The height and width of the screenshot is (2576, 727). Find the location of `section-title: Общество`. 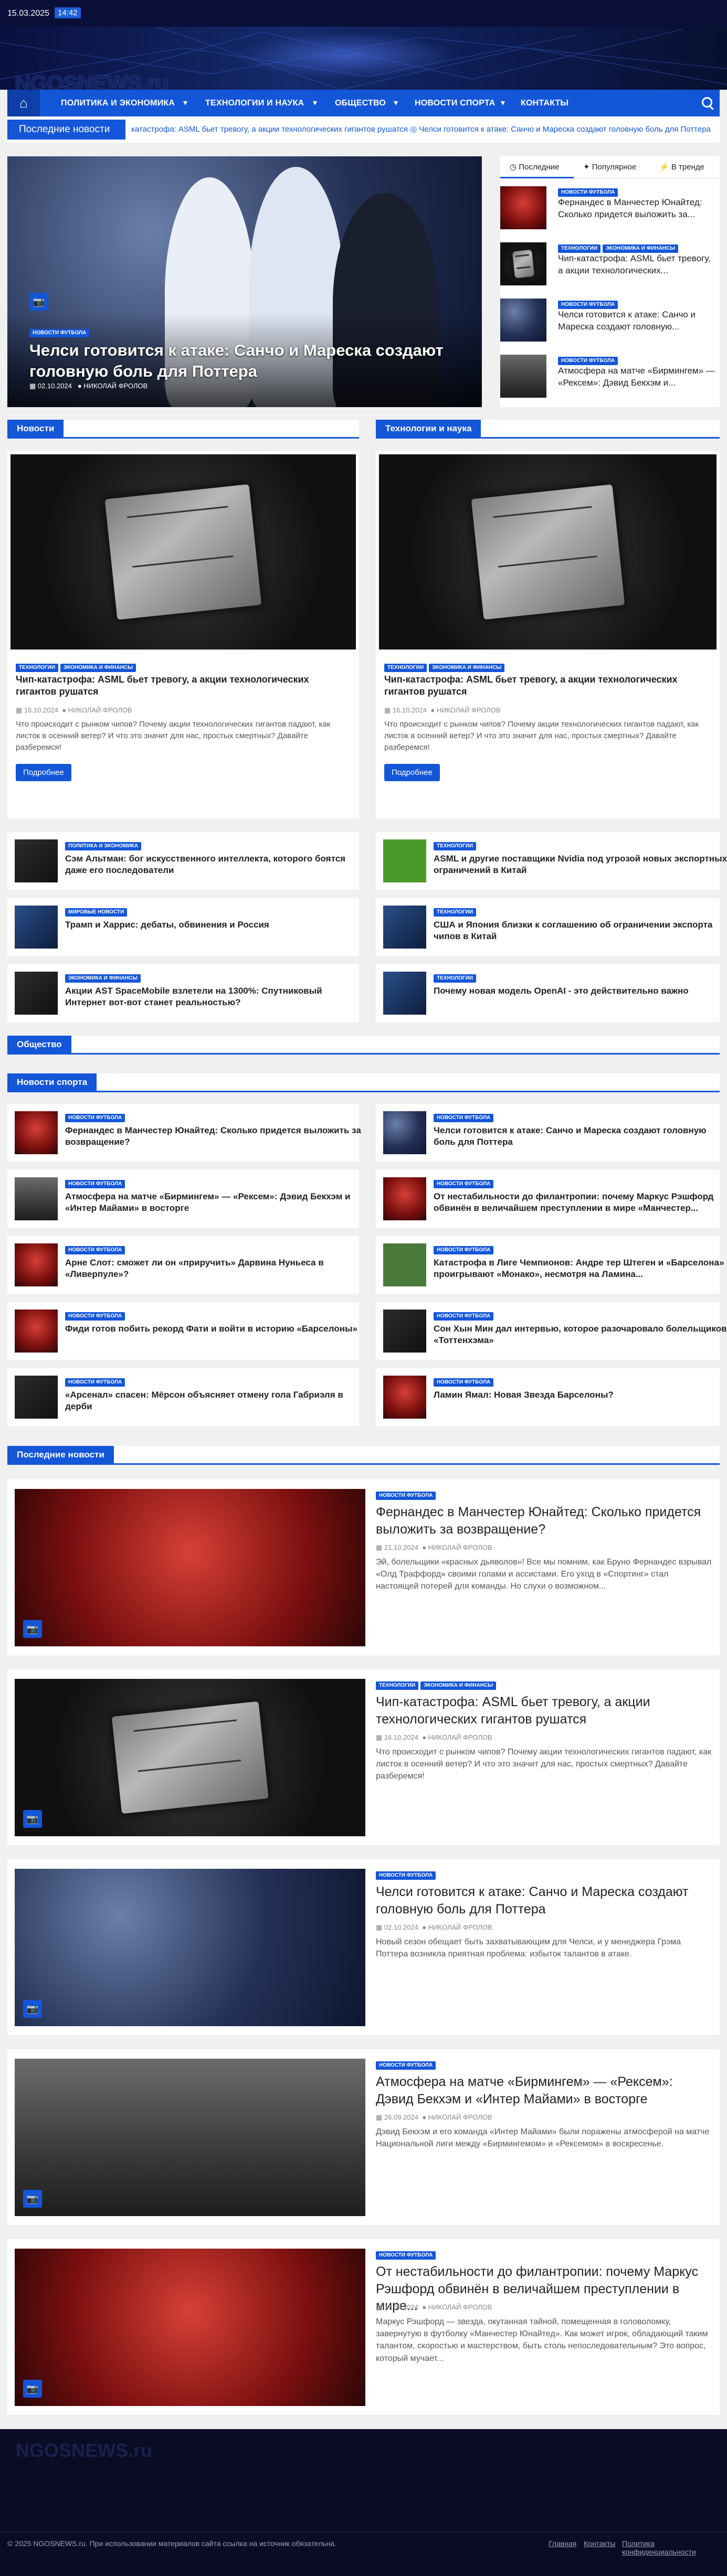

section-title: Общество is located at coordinates (39, 1044).